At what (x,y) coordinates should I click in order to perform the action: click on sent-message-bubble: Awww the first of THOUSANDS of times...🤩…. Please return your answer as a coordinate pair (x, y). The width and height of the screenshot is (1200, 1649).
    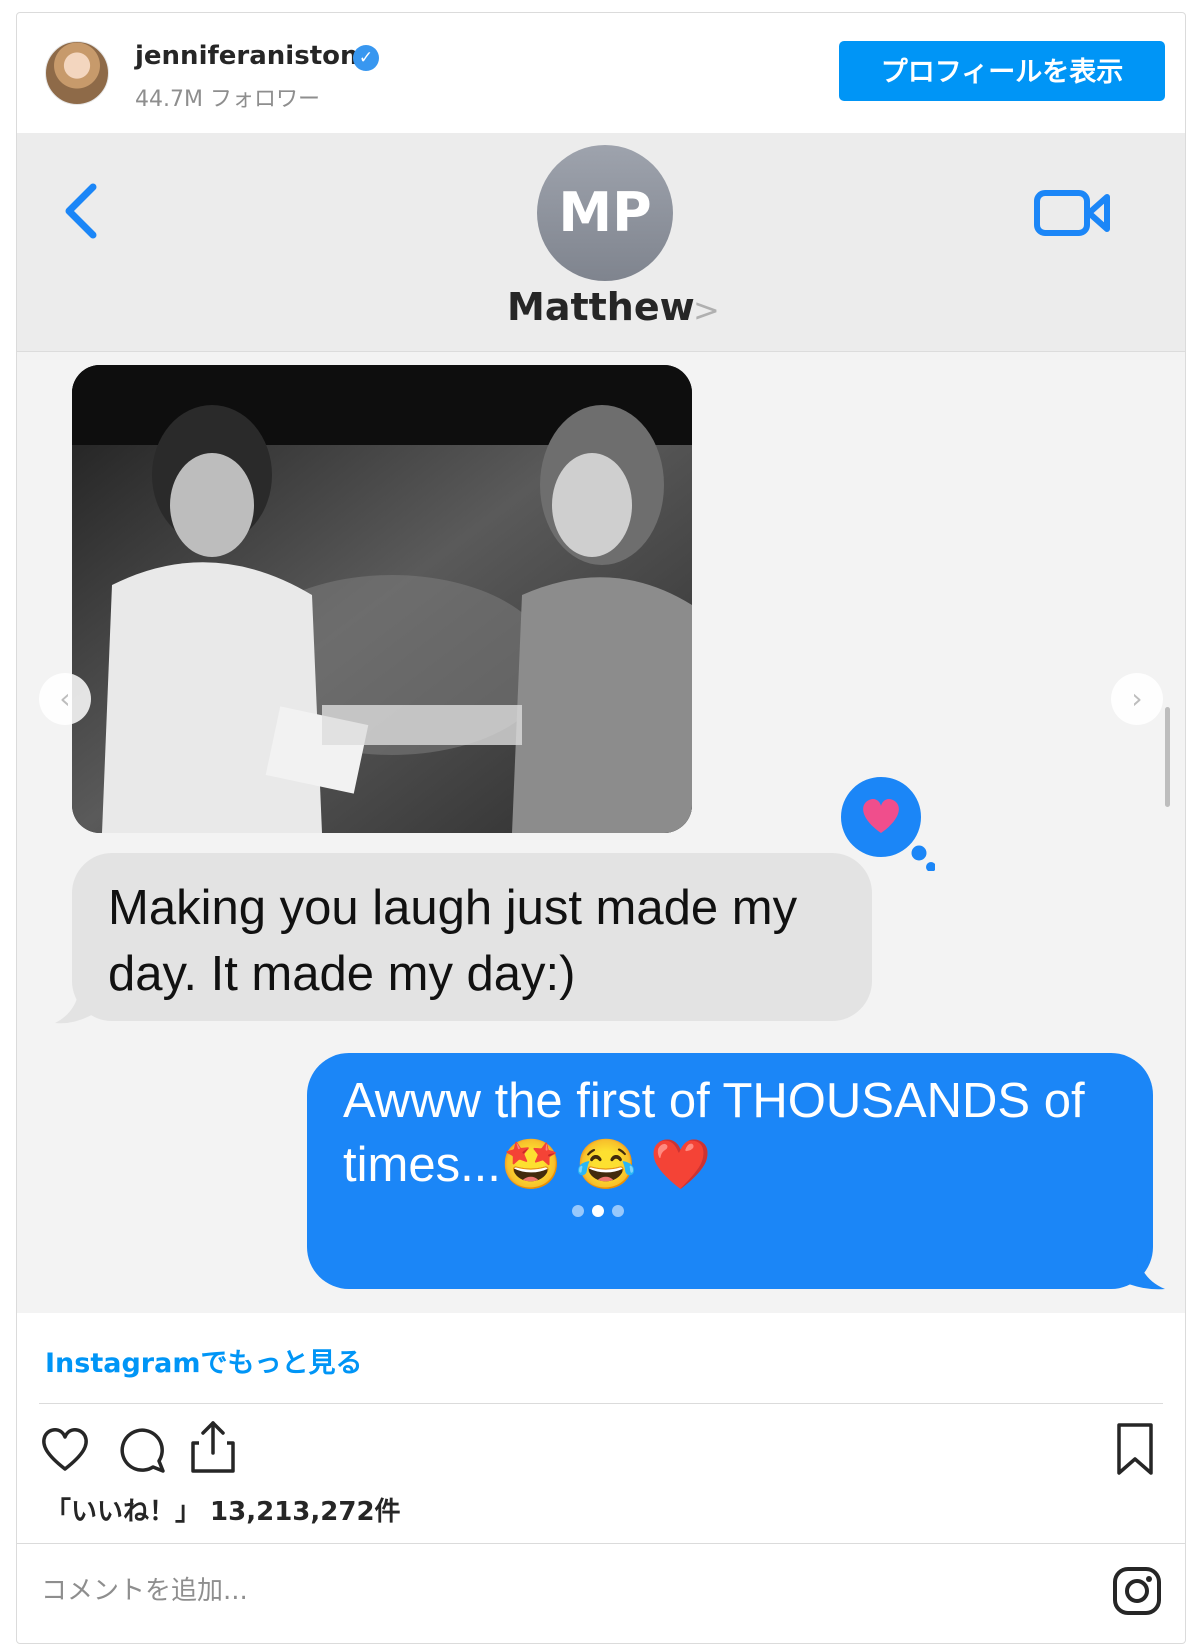
    Looking at the image, I should click on (730, 1171).